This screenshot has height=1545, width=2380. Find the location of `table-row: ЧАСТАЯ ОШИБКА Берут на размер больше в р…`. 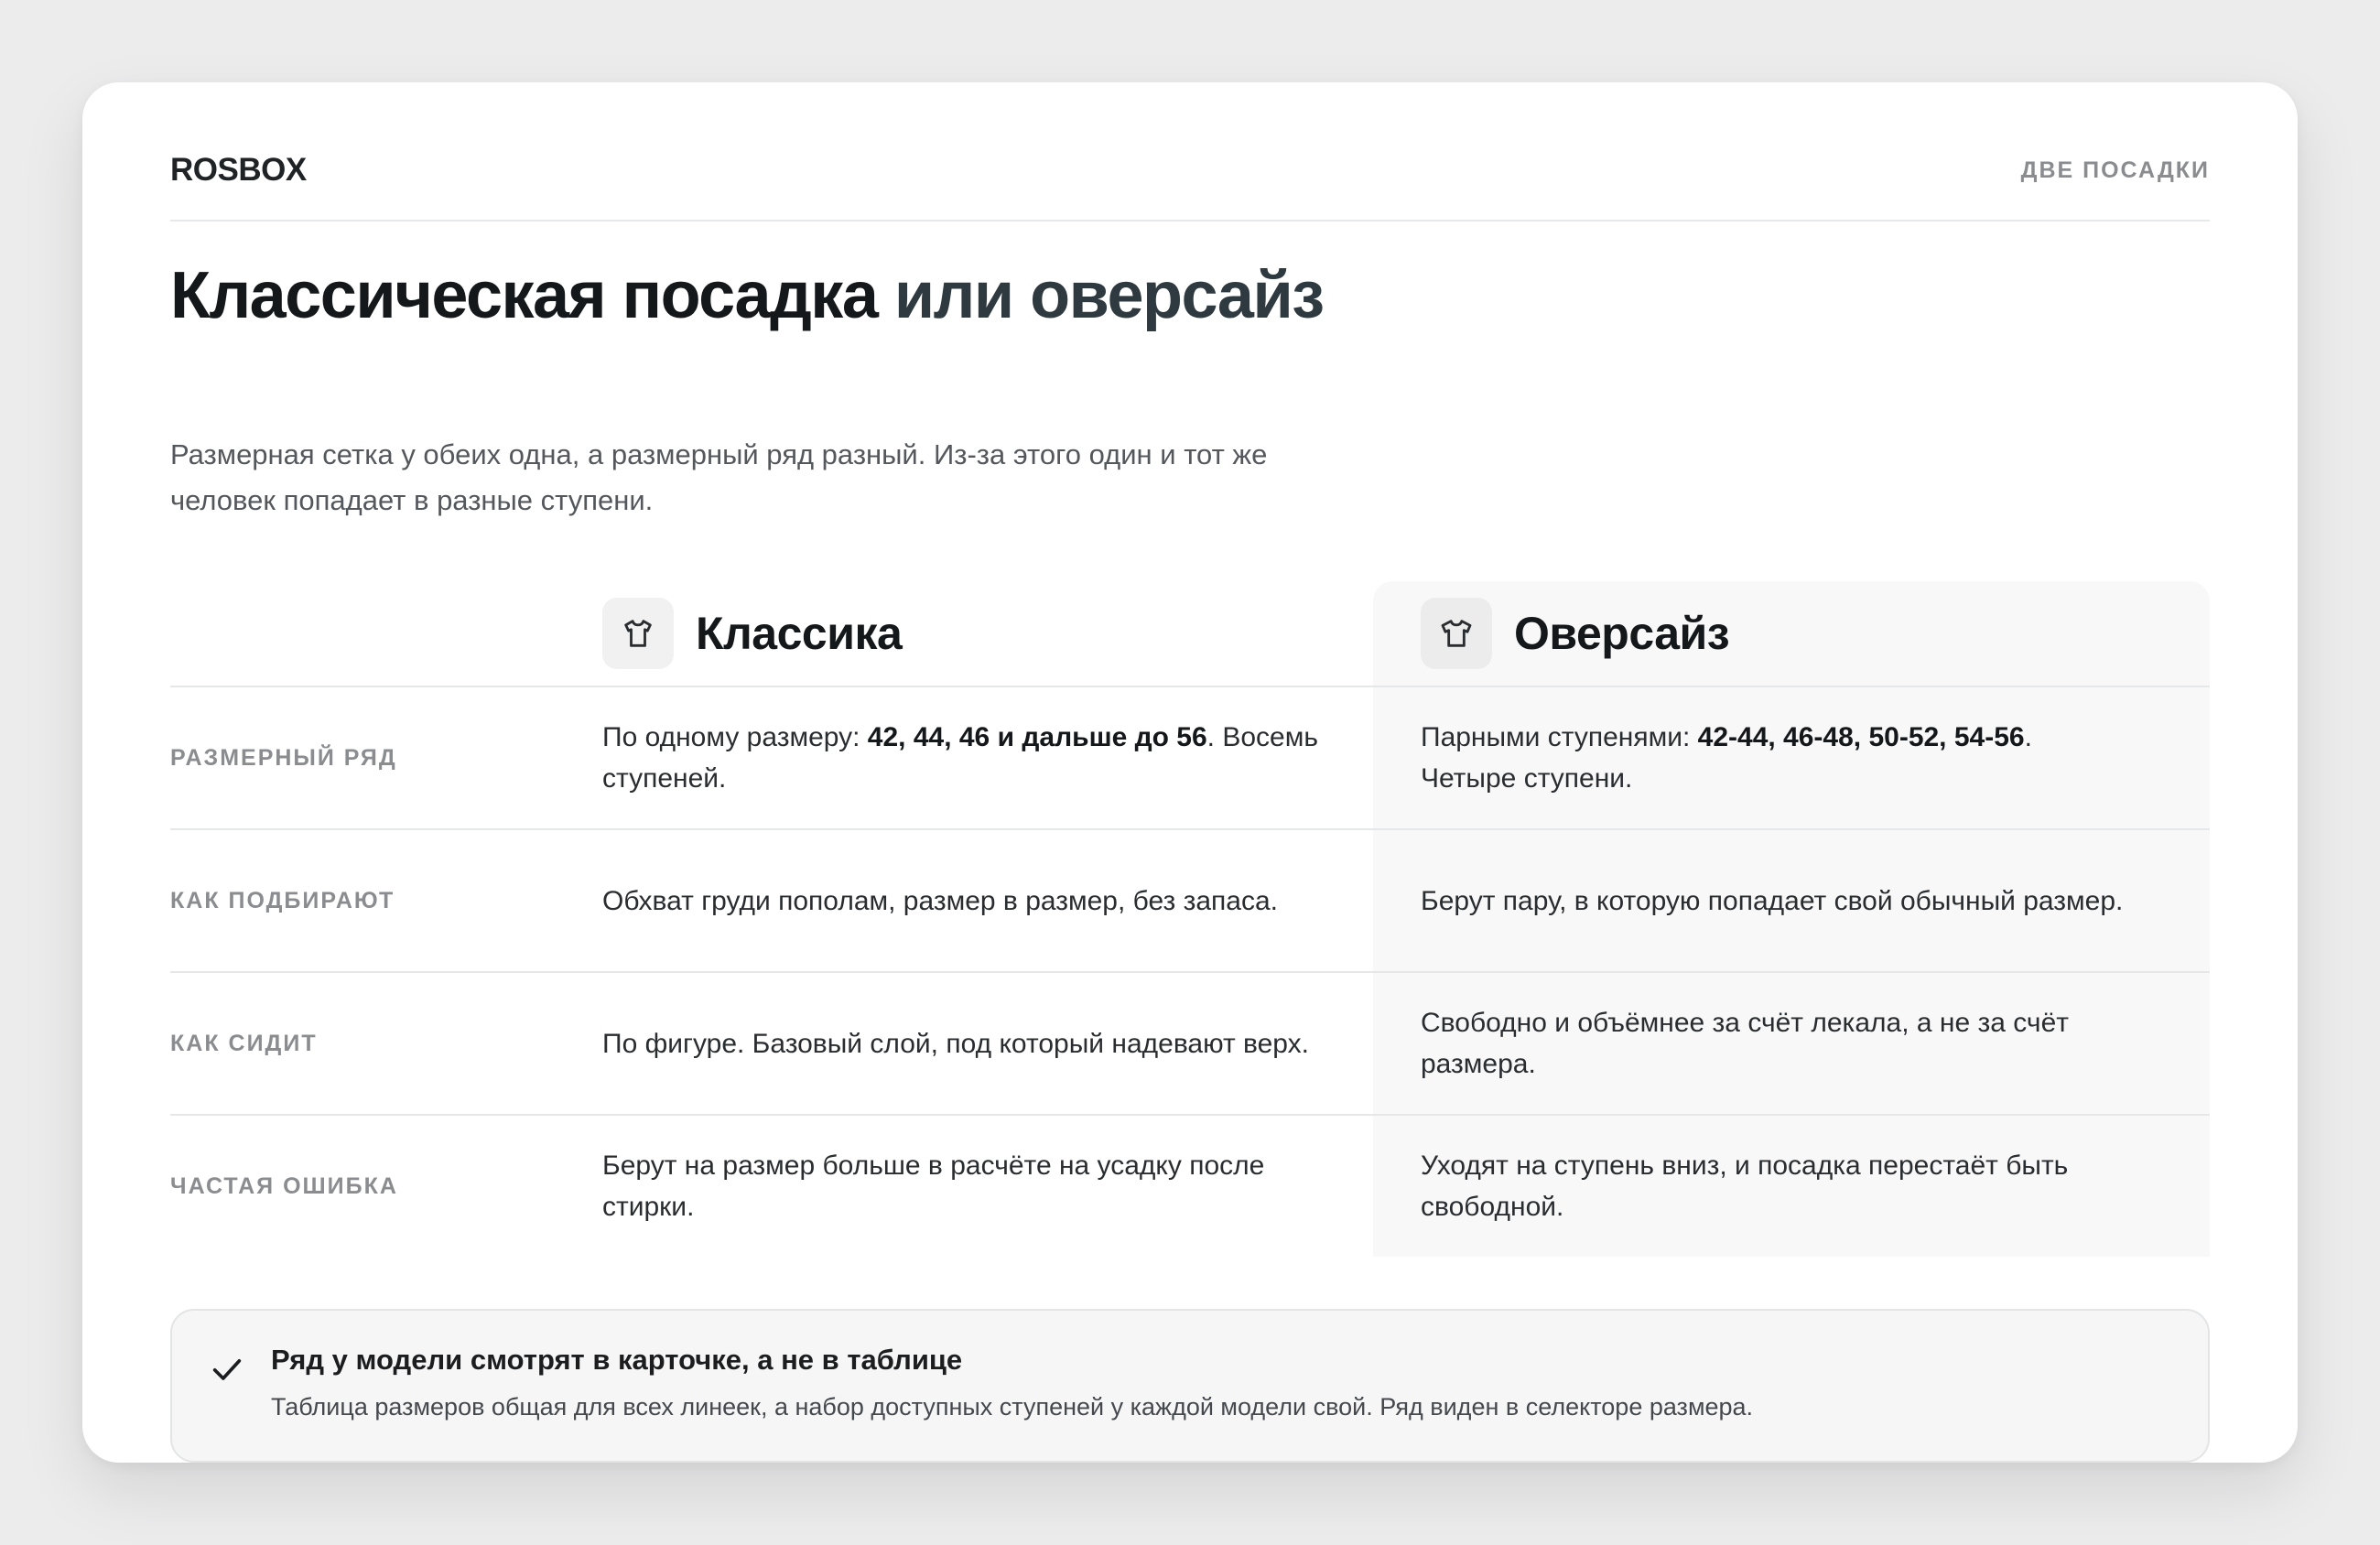

table-row: ЧАСТАЯ ОШИБКА Берут на размер больше в р… is located at coordinates (1190, 1185).